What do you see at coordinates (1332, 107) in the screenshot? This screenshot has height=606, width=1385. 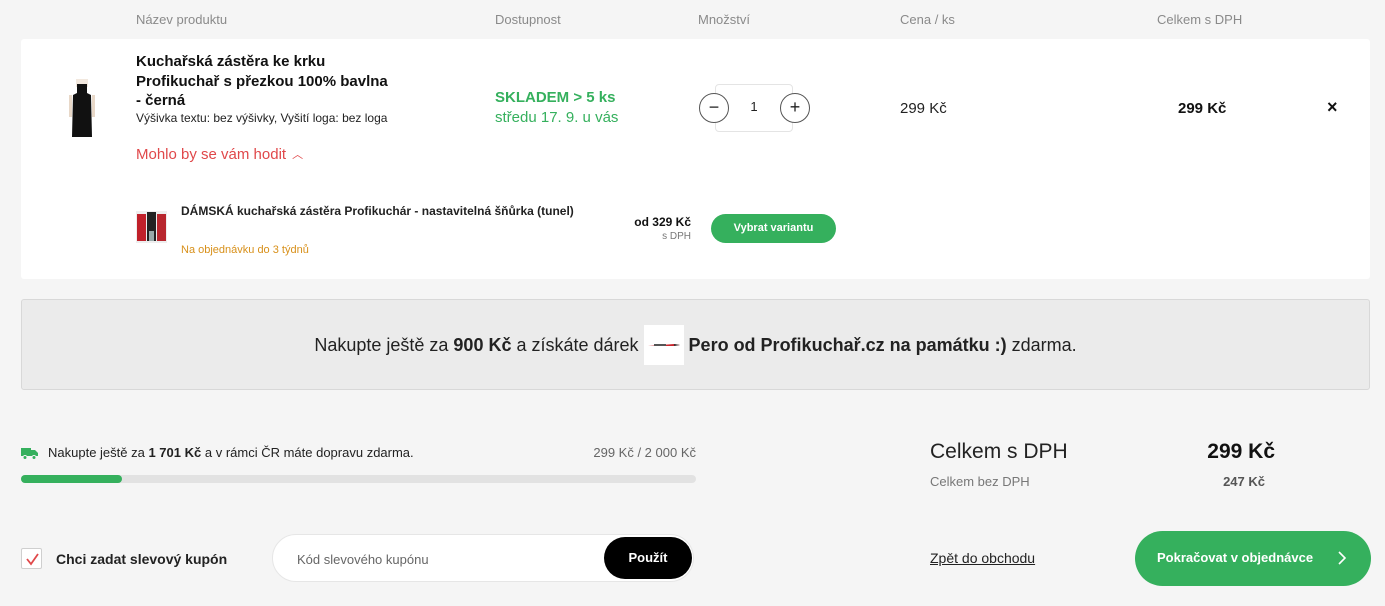 I see `remove-item-button: ×` at bounding box center [1332, 107].